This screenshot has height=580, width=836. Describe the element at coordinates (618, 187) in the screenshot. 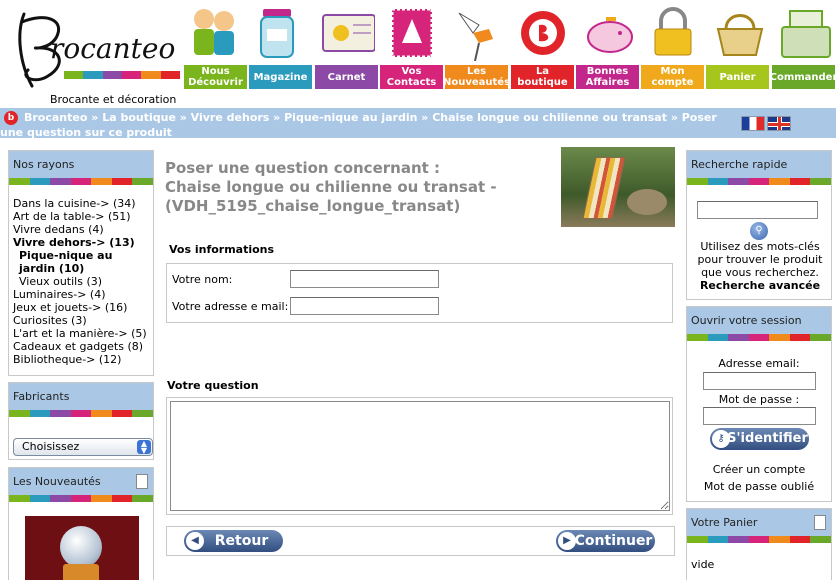

I see `product-image` at that location.